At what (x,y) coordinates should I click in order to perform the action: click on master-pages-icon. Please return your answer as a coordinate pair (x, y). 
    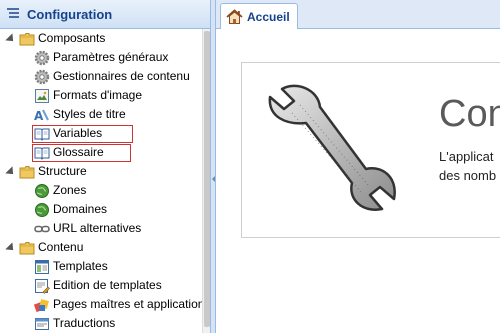
    Looking at the image, I should click on (42, 305).